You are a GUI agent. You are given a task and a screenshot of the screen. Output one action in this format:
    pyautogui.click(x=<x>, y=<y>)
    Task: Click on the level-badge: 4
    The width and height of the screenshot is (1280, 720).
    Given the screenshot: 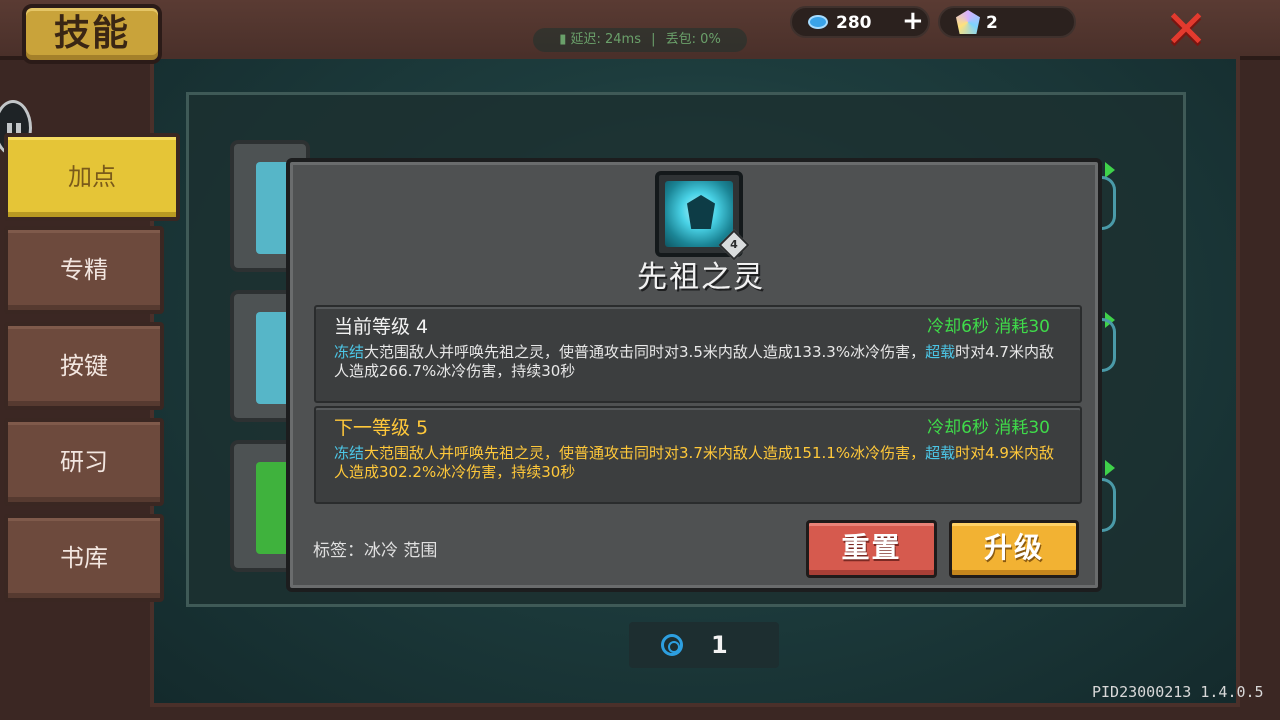 What is the action you would take?
    pyautogui.click(x=734, y=244)
    